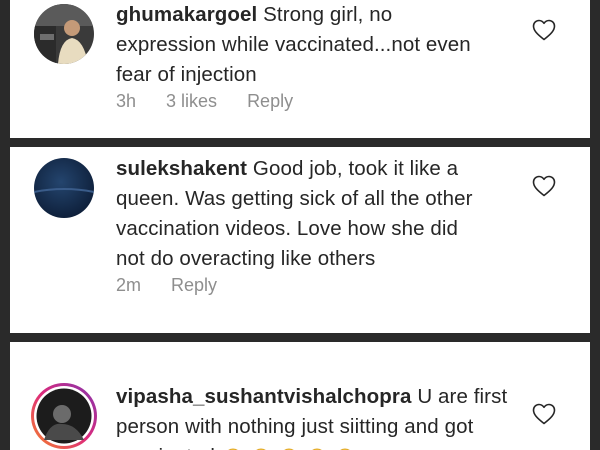 This screenshot has width=600, height=450. Describe the element at coordinates (288, 449) in the screenshot. I see `clapping-hands-emoji-row` at that location.